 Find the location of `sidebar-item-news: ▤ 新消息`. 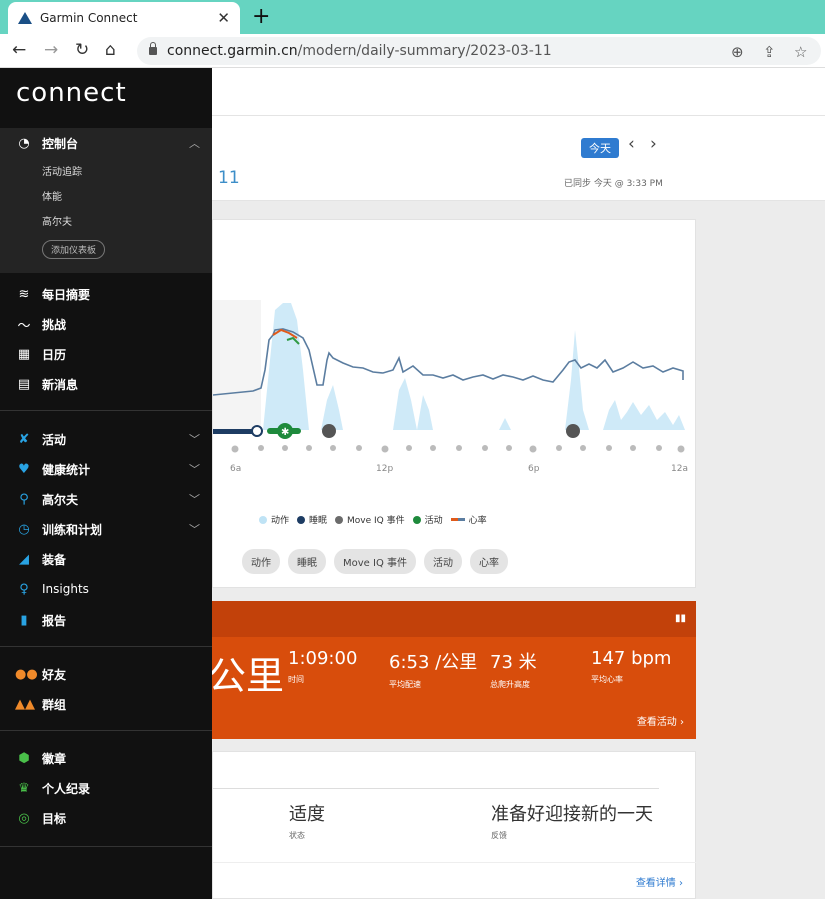

sidebar-item-news: ▤ 新消息 is located at coordinates (106, 384).